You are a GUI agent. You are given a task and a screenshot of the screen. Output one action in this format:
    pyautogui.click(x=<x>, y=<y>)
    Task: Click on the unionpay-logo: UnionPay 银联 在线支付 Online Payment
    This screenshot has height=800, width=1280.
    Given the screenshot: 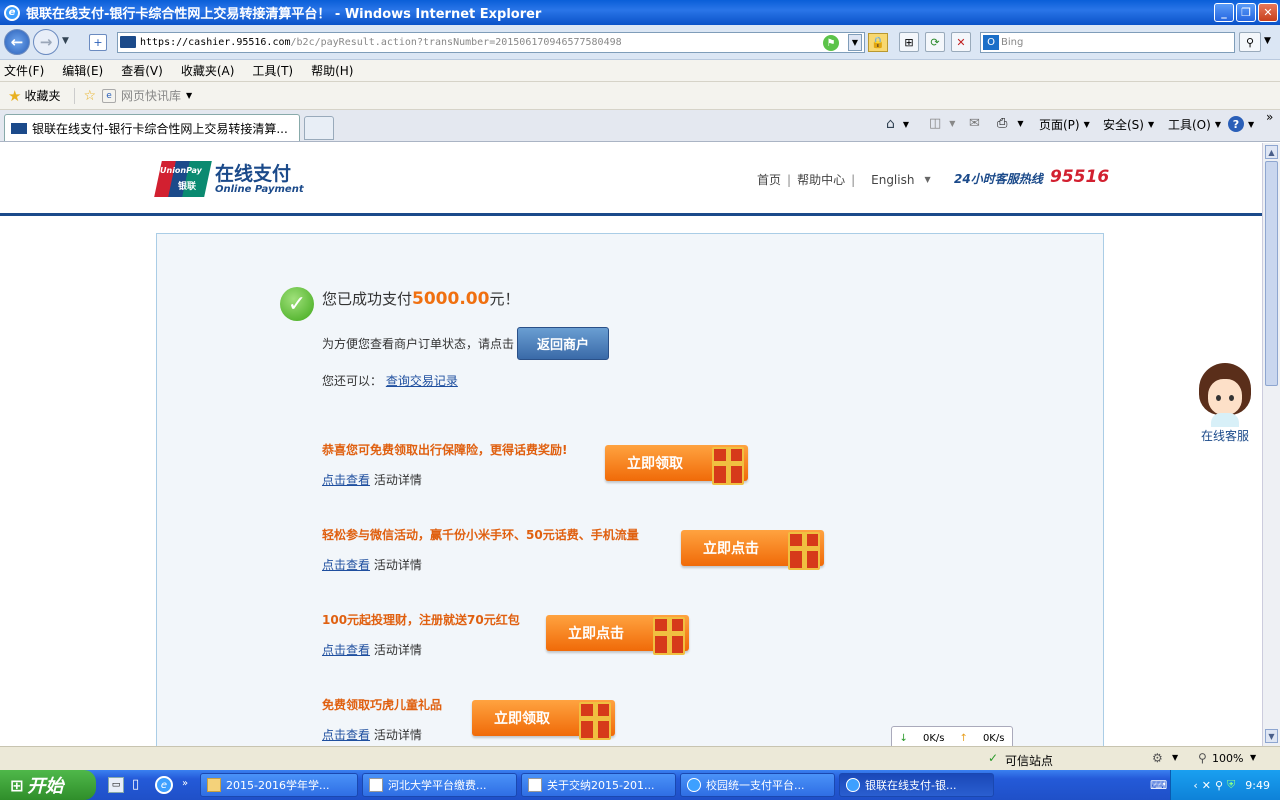 What is the action you would take?
    pyautogui.click(x=229, y=179)
    